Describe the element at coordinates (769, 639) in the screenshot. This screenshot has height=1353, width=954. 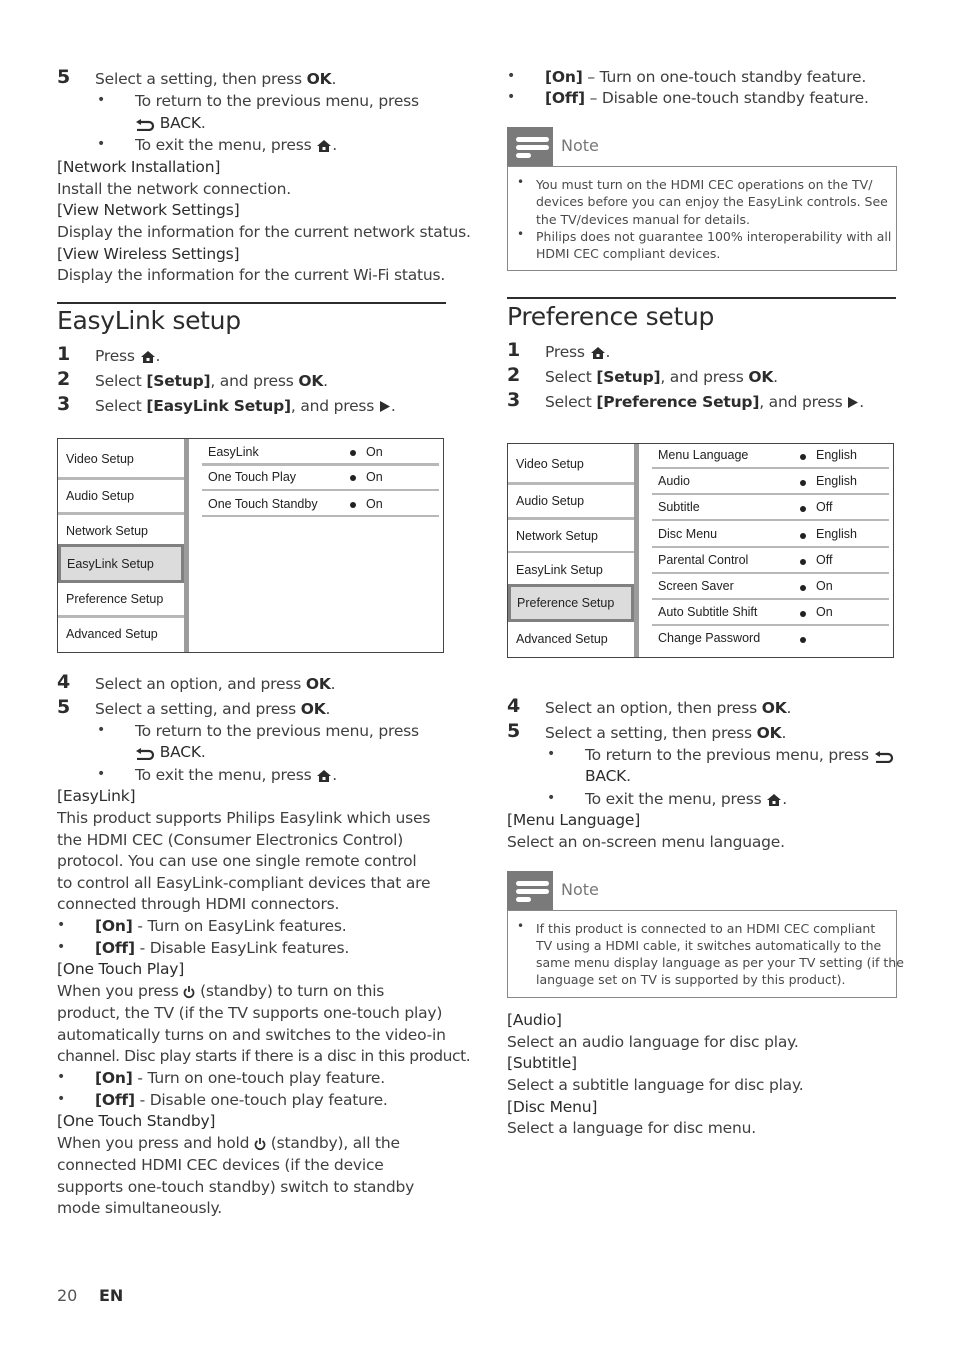
I see `option-row-change-password: Change Password` at that location.